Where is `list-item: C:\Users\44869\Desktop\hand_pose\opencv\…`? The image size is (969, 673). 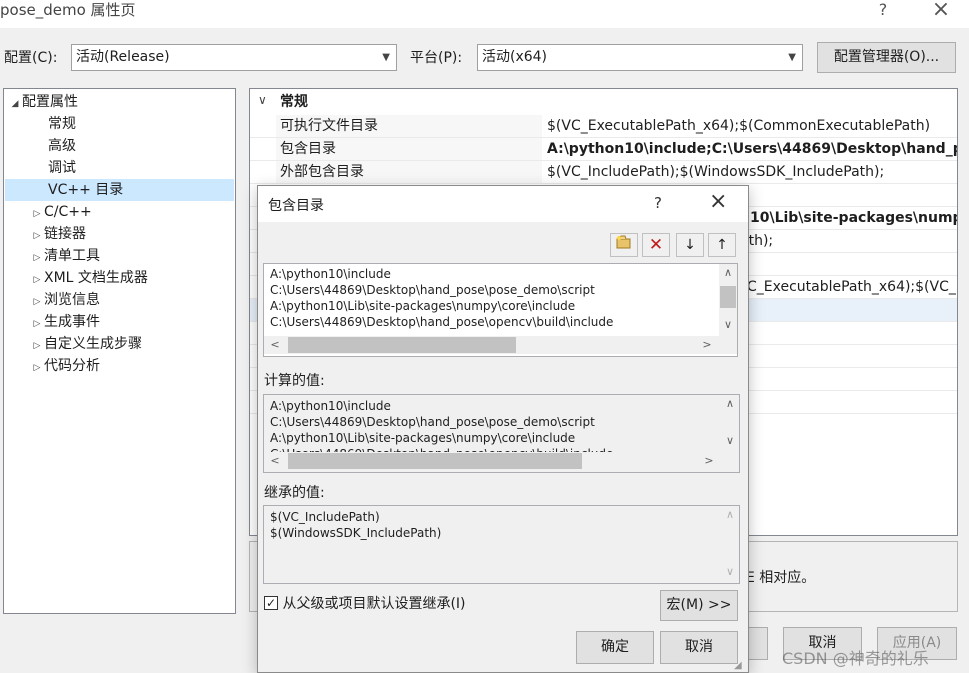
list-item: C:\Users\44869\Desktop\hand_pose\opencv\… is located at coordinates (441, 322).